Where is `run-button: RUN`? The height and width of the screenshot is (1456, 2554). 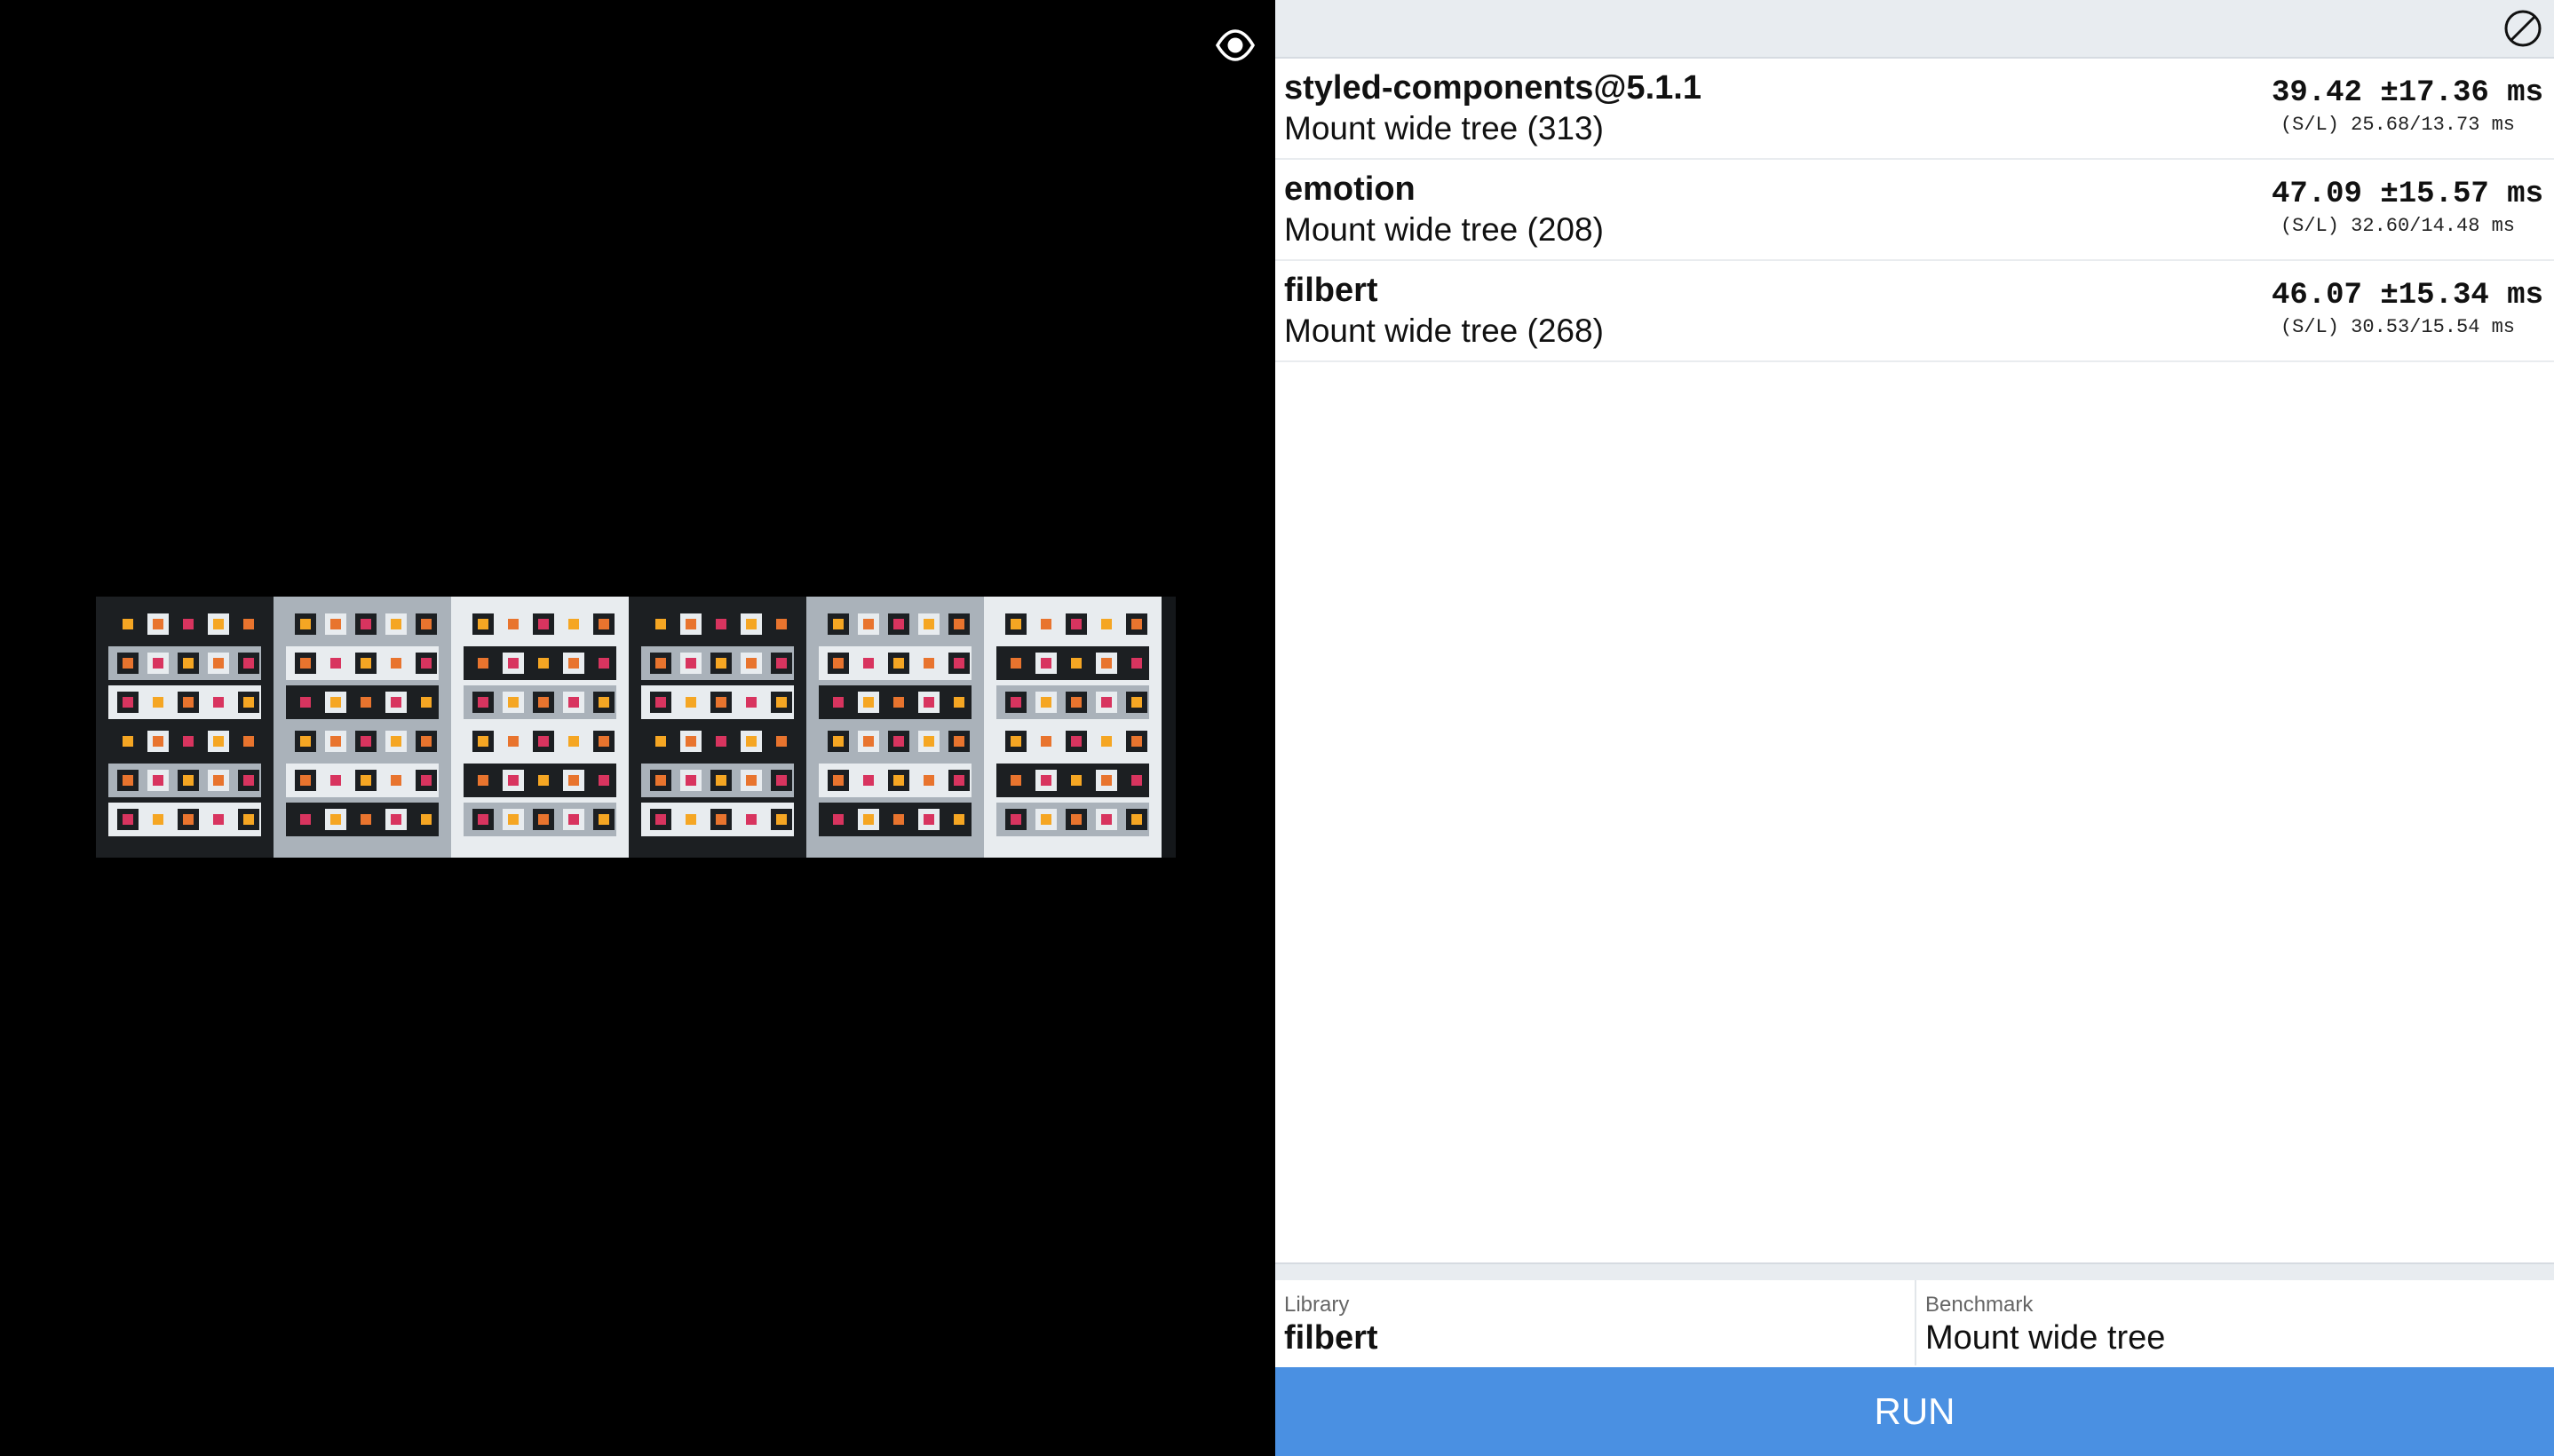 run-button: RUN is located at coordinates (1915, 1411).